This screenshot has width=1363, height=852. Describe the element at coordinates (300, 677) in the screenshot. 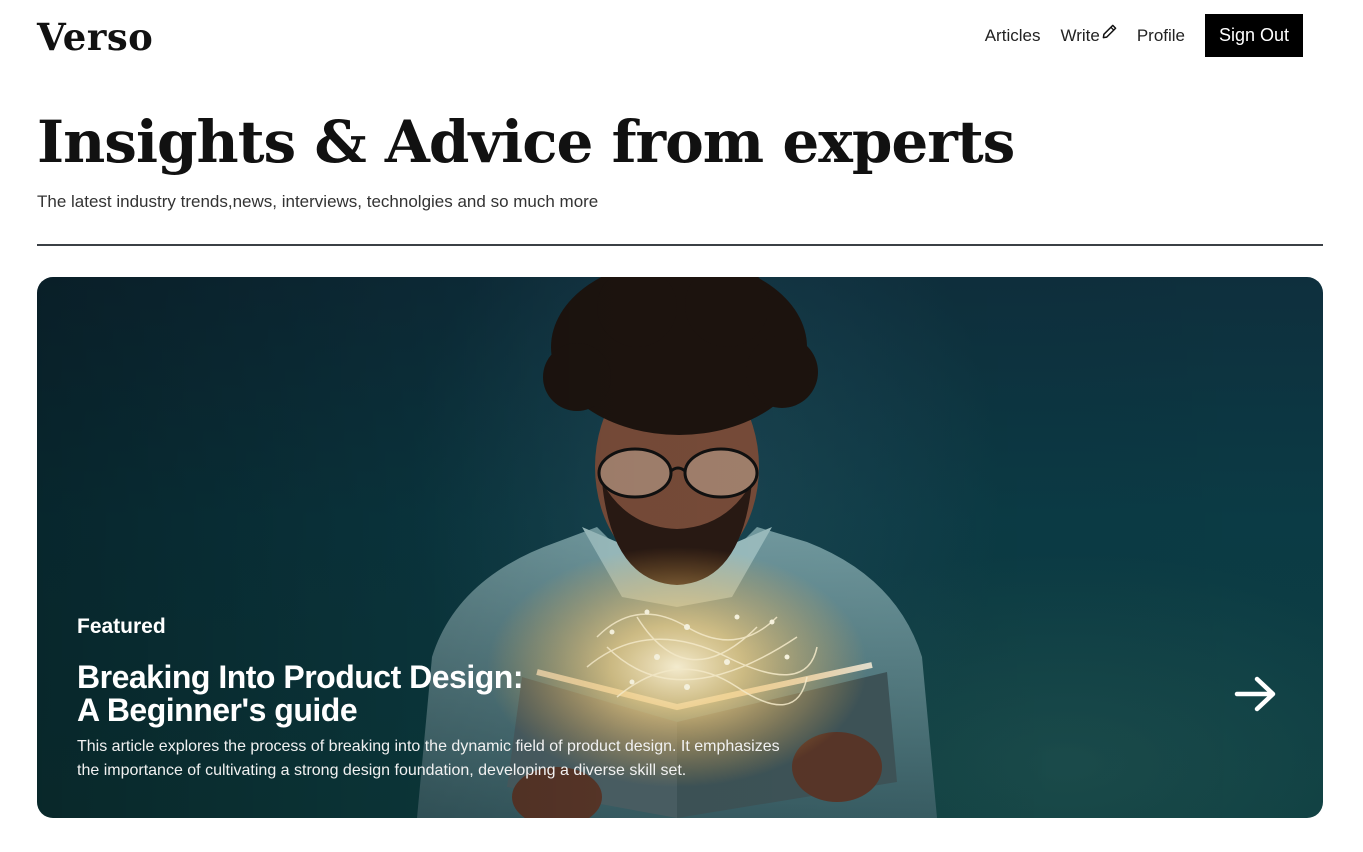

I see `featured-title-line-1: Breaking Into Product Design:` at that location.